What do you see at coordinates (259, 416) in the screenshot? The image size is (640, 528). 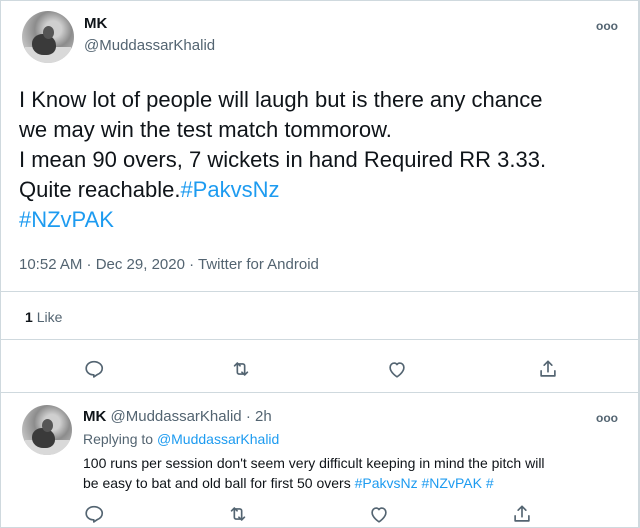 I see `reply-time: · 2h` at bounding box center [259, 416].